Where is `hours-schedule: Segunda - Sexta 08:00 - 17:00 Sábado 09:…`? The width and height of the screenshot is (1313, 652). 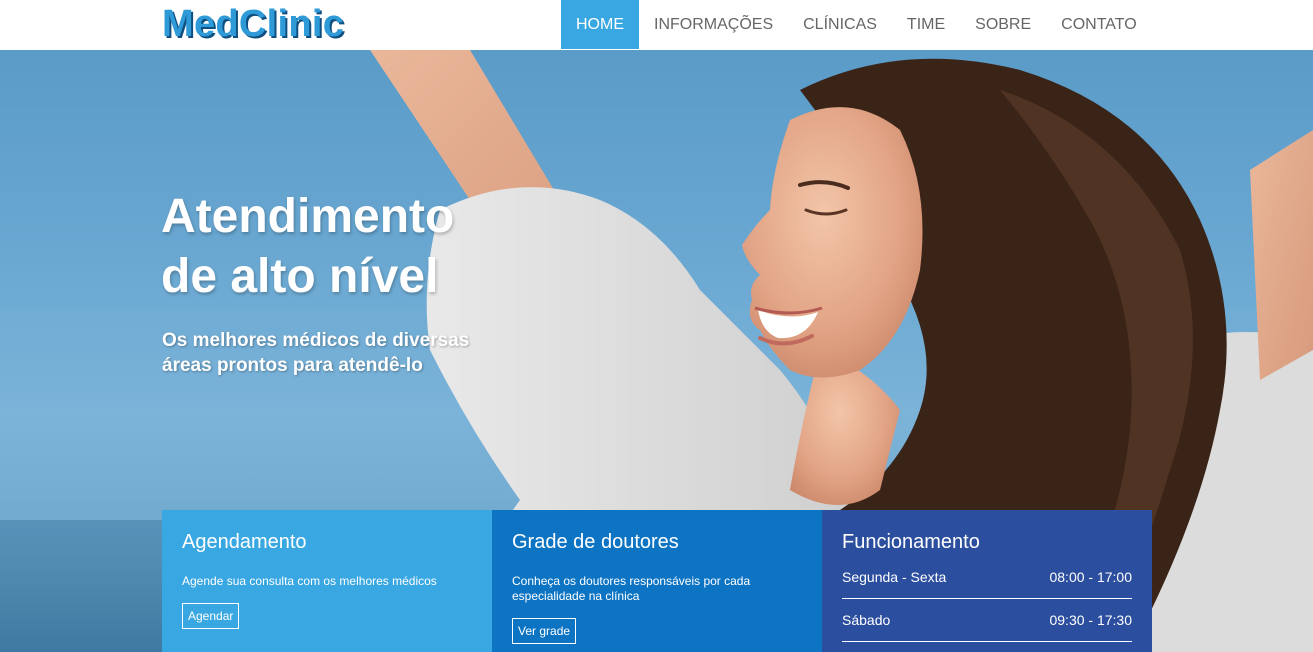 hours-schedule: Segunda - Sexta 08:00 - 17:00 Sábado 09:… is located at coordinates (987, 599).